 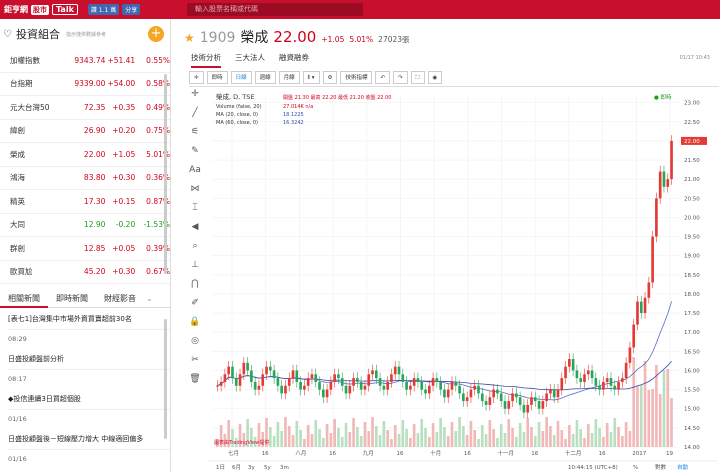 I want to click on cursor-icon: ✛, so click(x=195, y=98).